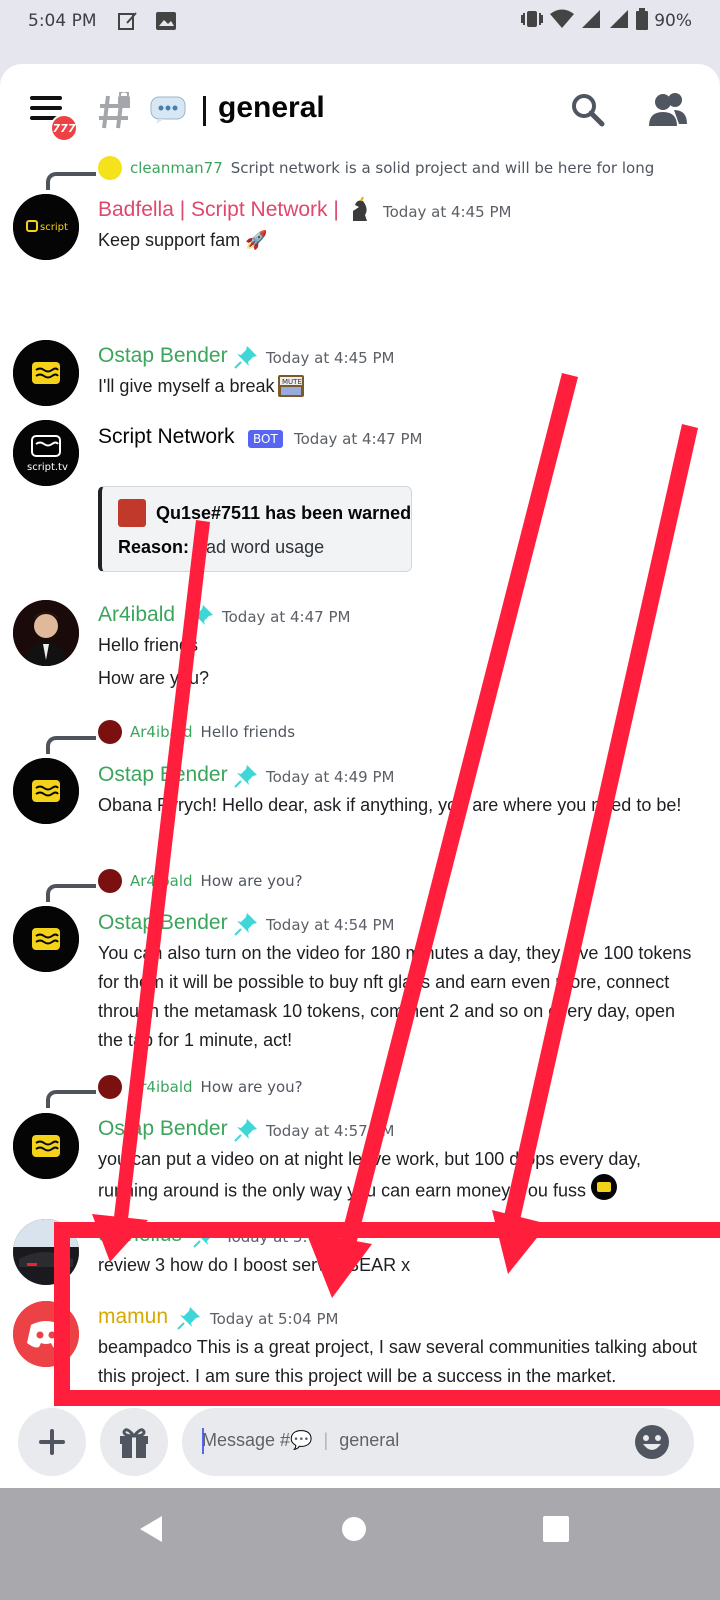  Describe the element at coordinates (330, 1131) in the screenshot. I see `message-timestamp: Today at 4:57 PM` at that location.